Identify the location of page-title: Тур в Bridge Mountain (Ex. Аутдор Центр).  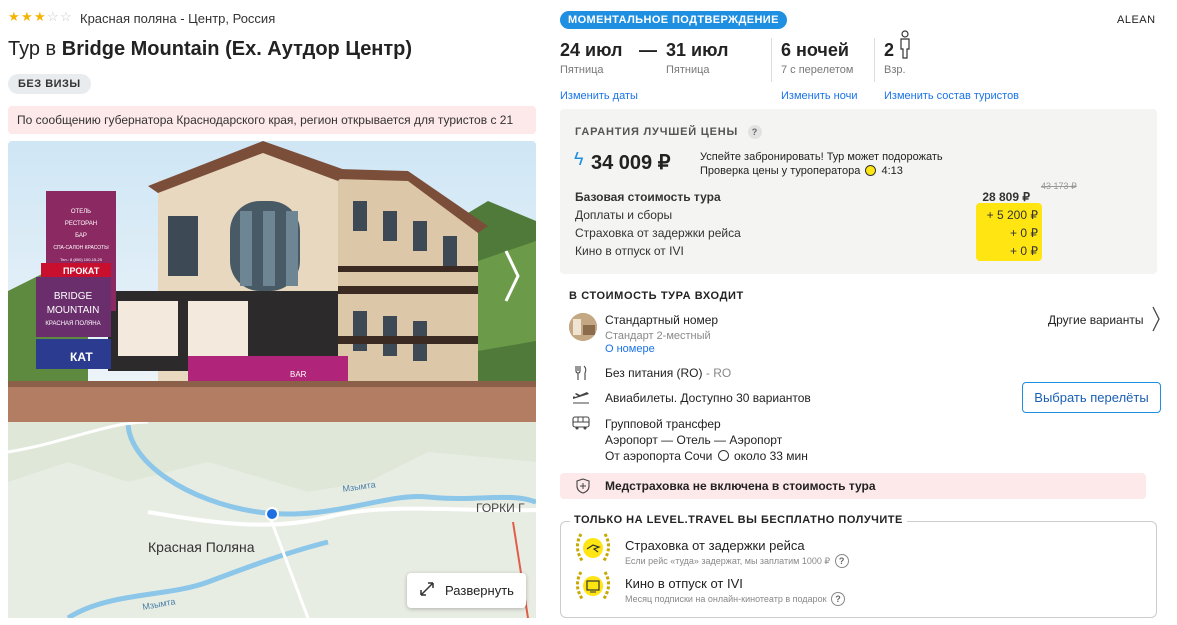
(210, 49).